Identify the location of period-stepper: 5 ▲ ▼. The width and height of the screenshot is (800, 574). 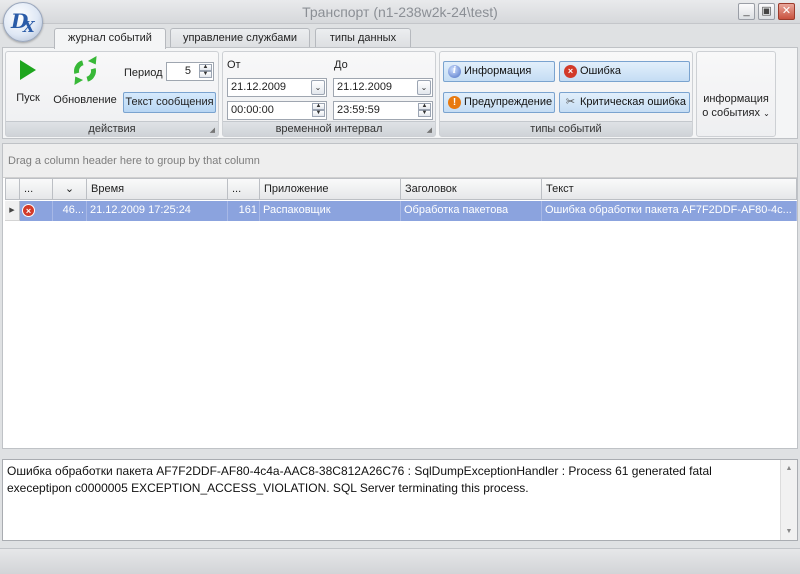
(190, 71).